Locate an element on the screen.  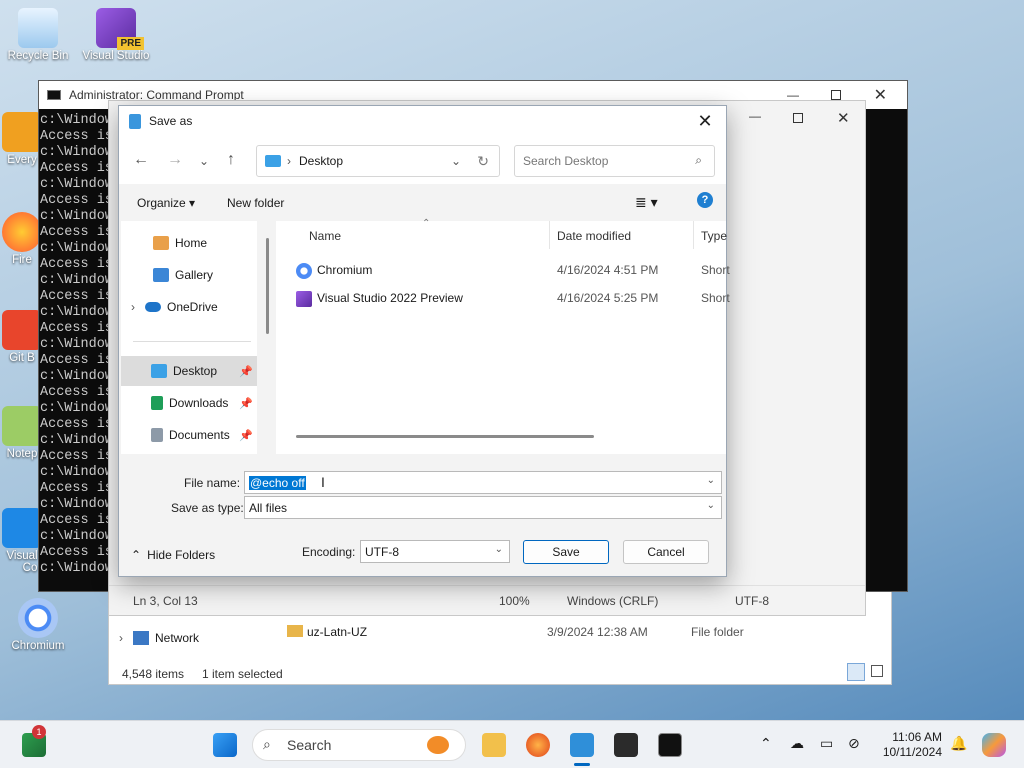
column-header-name: Name is located at coordinates (325, 236).